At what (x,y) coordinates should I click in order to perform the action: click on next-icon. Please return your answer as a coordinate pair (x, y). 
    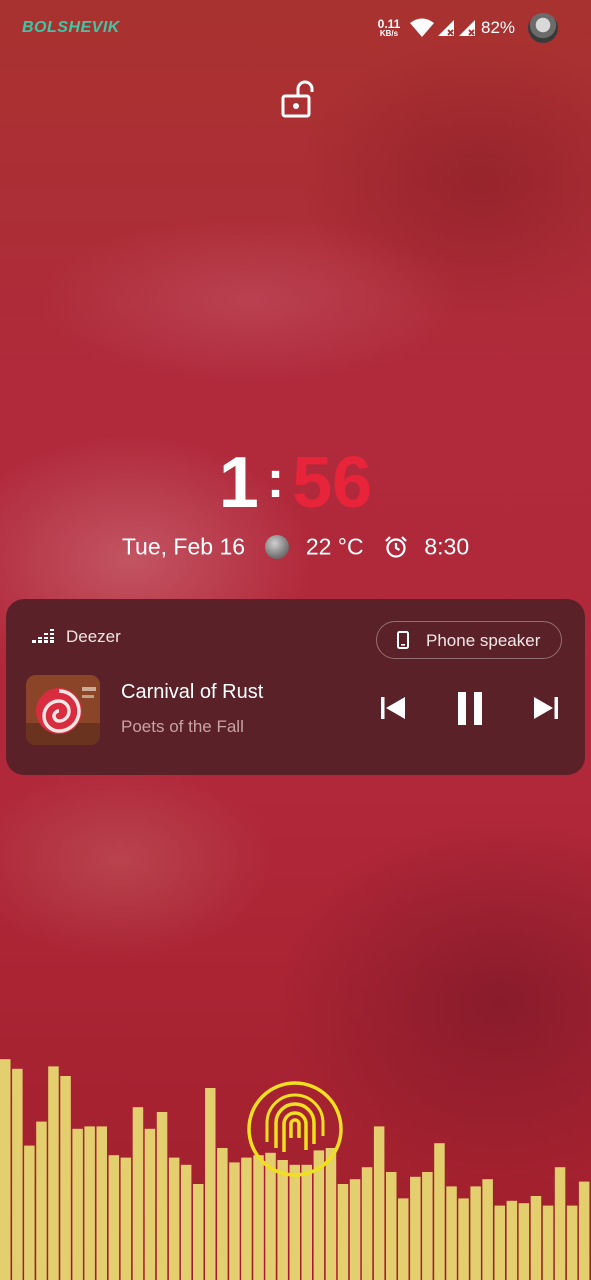
    Looking at the image, I should click on (546, 708).